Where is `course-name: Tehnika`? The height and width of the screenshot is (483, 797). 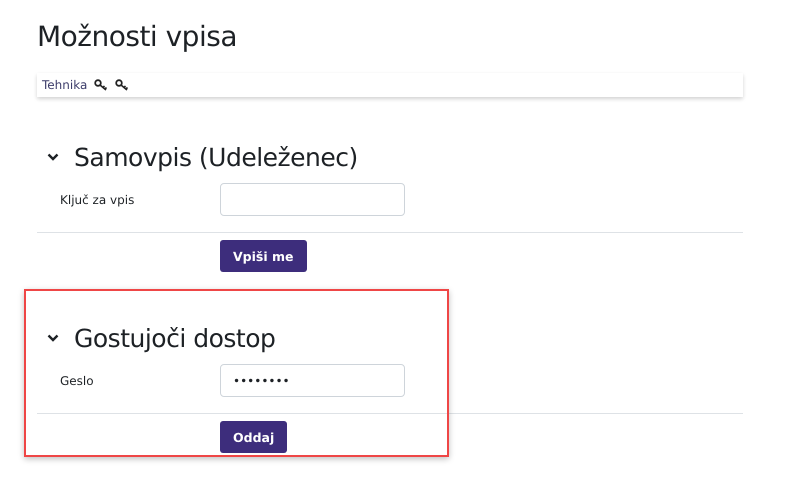
course-name: Tehnika is located at coordinates (65, 85).